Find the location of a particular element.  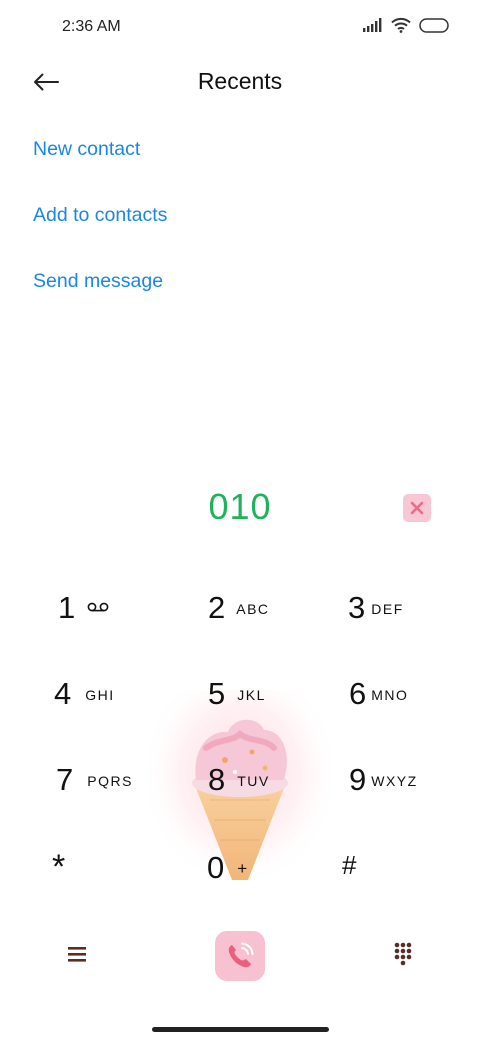

key-0: 0 + is located at coordinates (227, 868).